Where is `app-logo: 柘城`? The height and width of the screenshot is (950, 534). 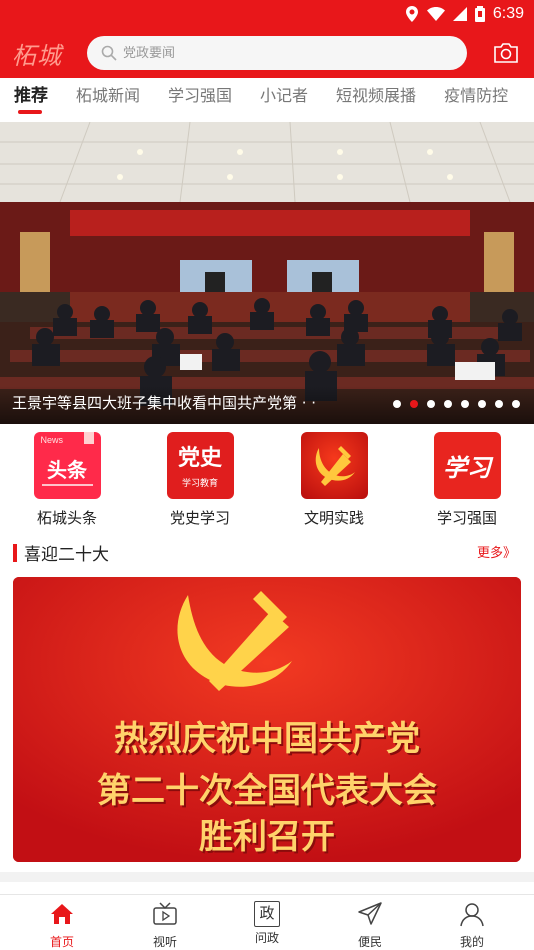
app-logo: 柘城 is located at coordinates (37, 53).